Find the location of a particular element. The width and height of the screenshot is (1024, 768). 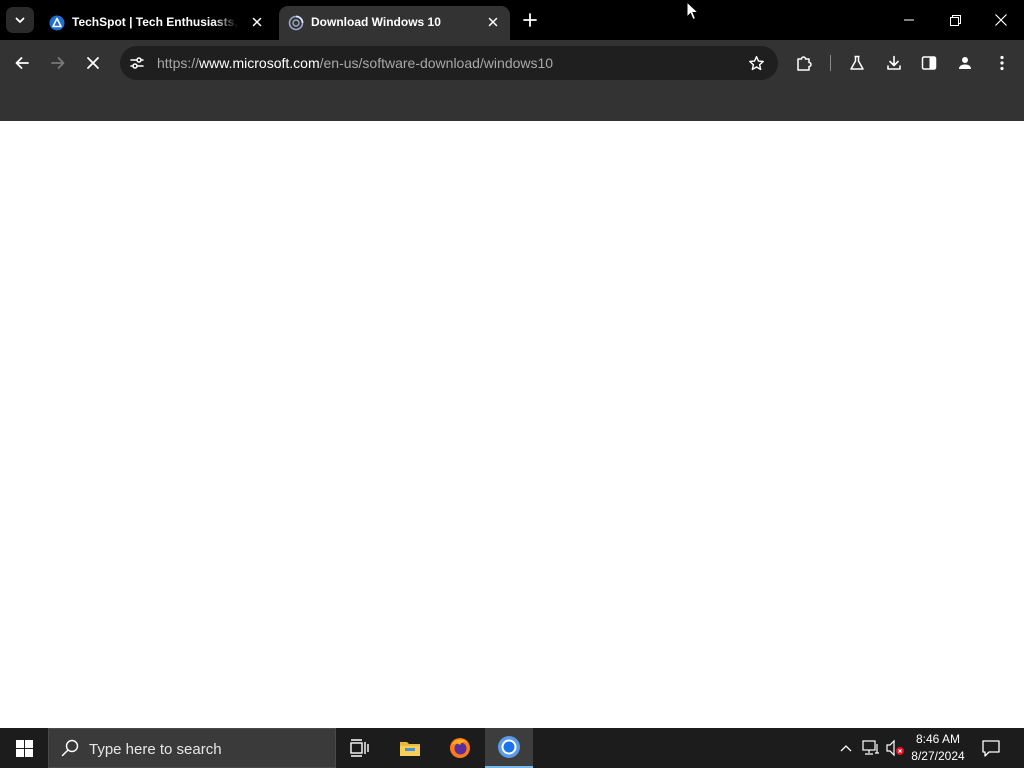

clock-time: 8:46 AM is located at coordinates (938, 739).